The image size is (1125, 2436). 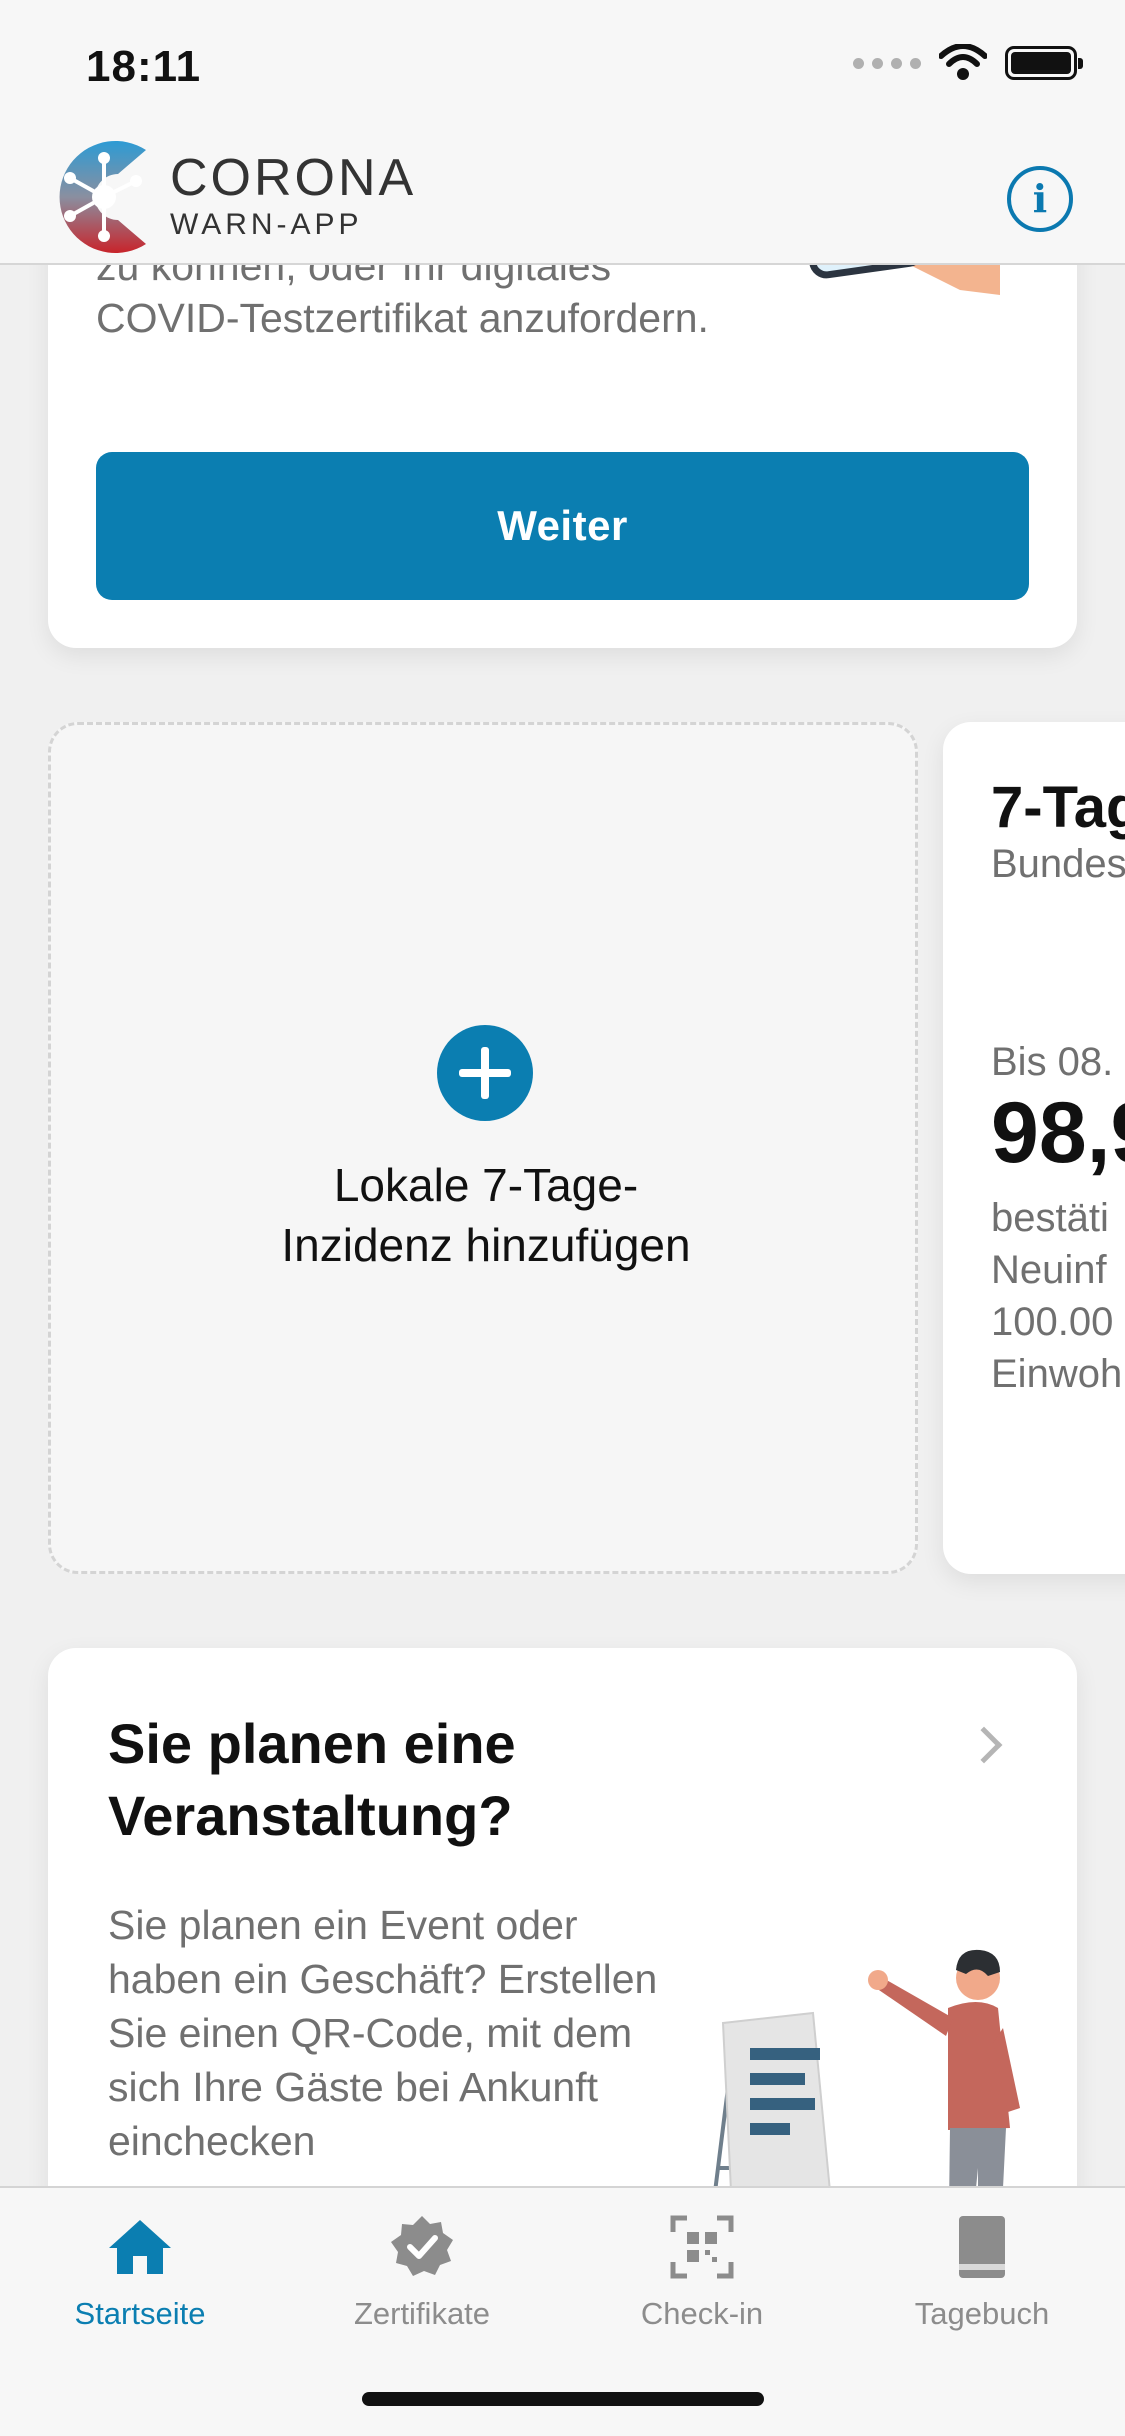 What do you see at coordinates (1040, 199) in the screenshot?
I see `info-icon: i` at bounding box center [1040, 199].